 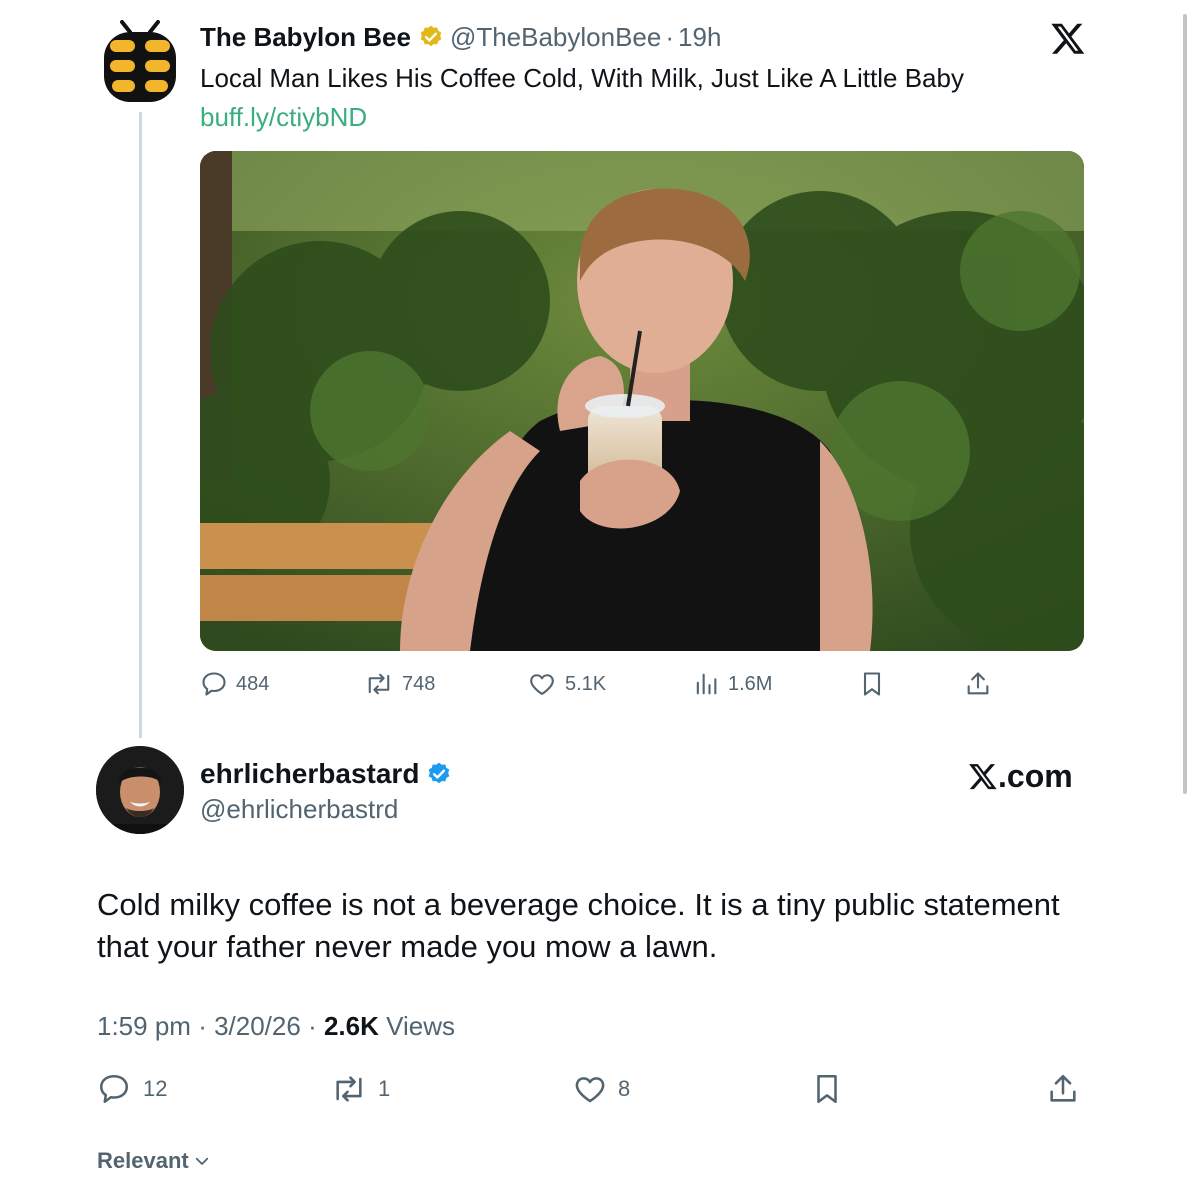 I want to click on main-repost-count: 1, so click(x=384, y=1088).